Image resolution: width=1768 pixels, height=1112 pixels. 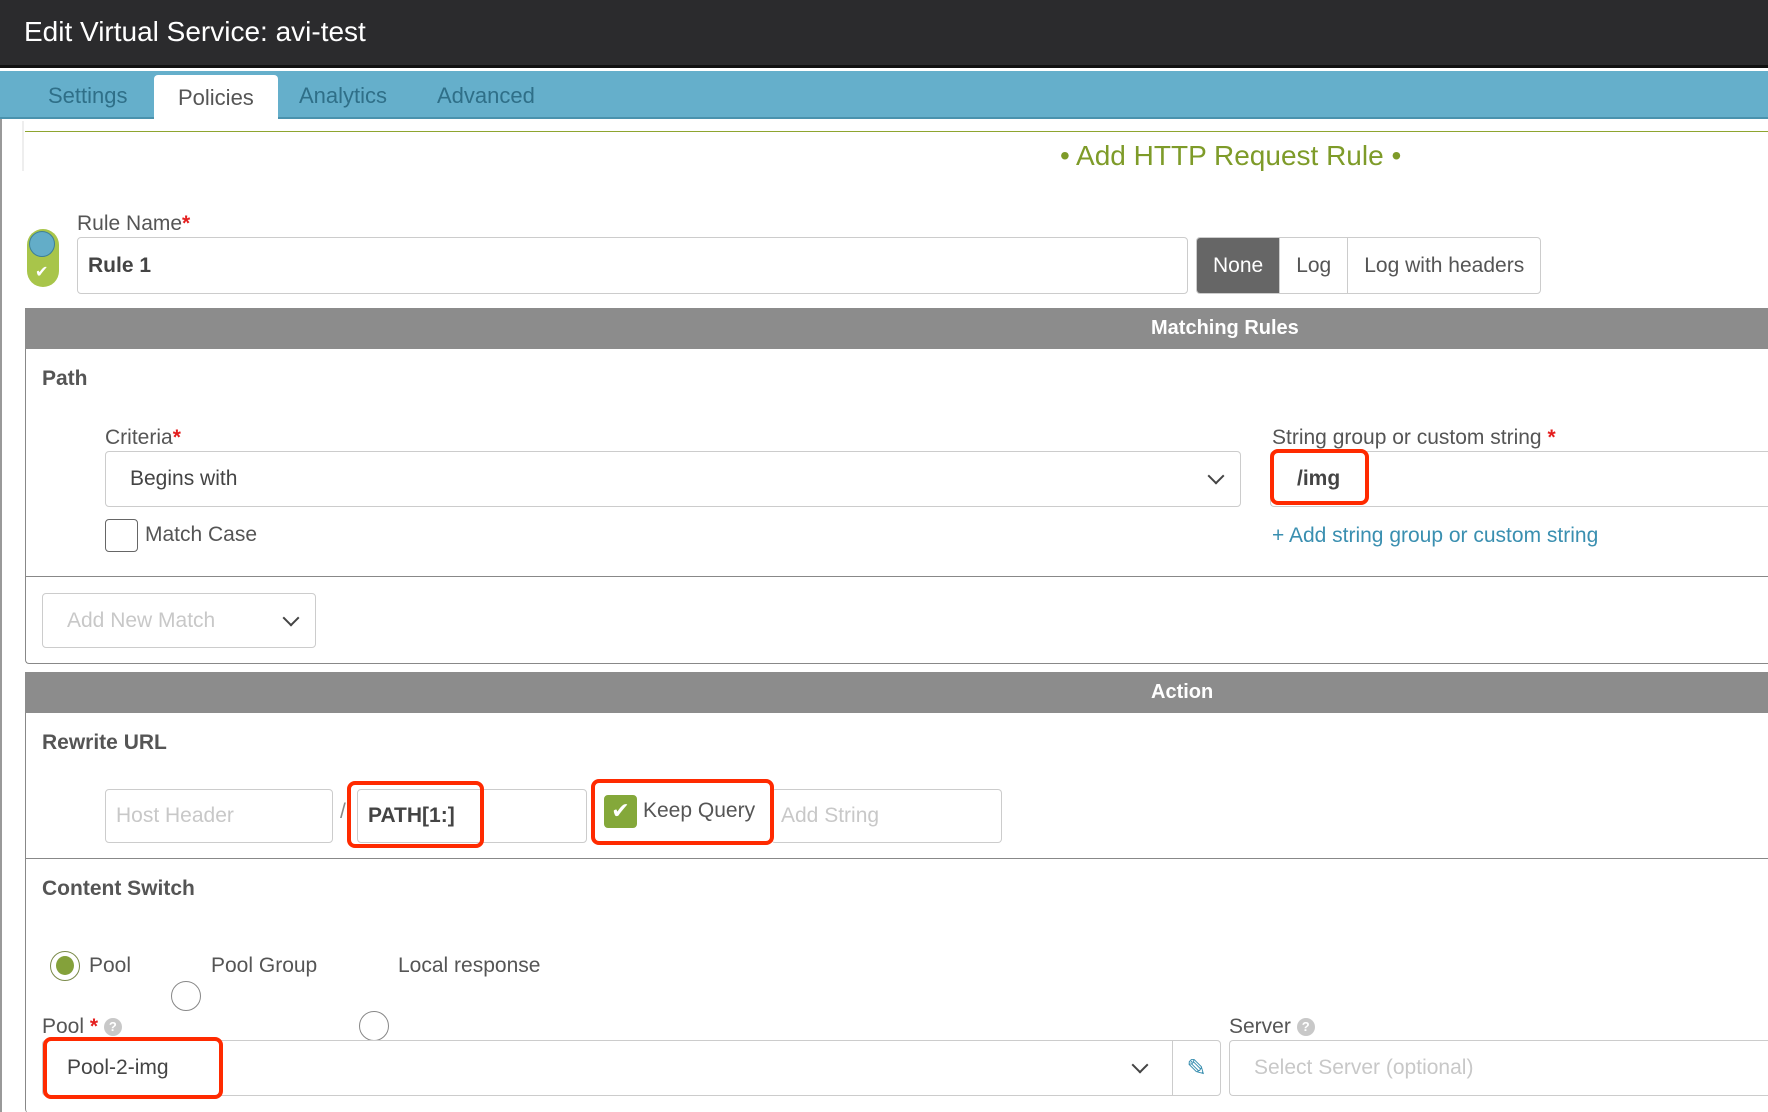 I want to click on window-titlebar: Edit Virtual Service: avi-test, so click(x=884, y=34).